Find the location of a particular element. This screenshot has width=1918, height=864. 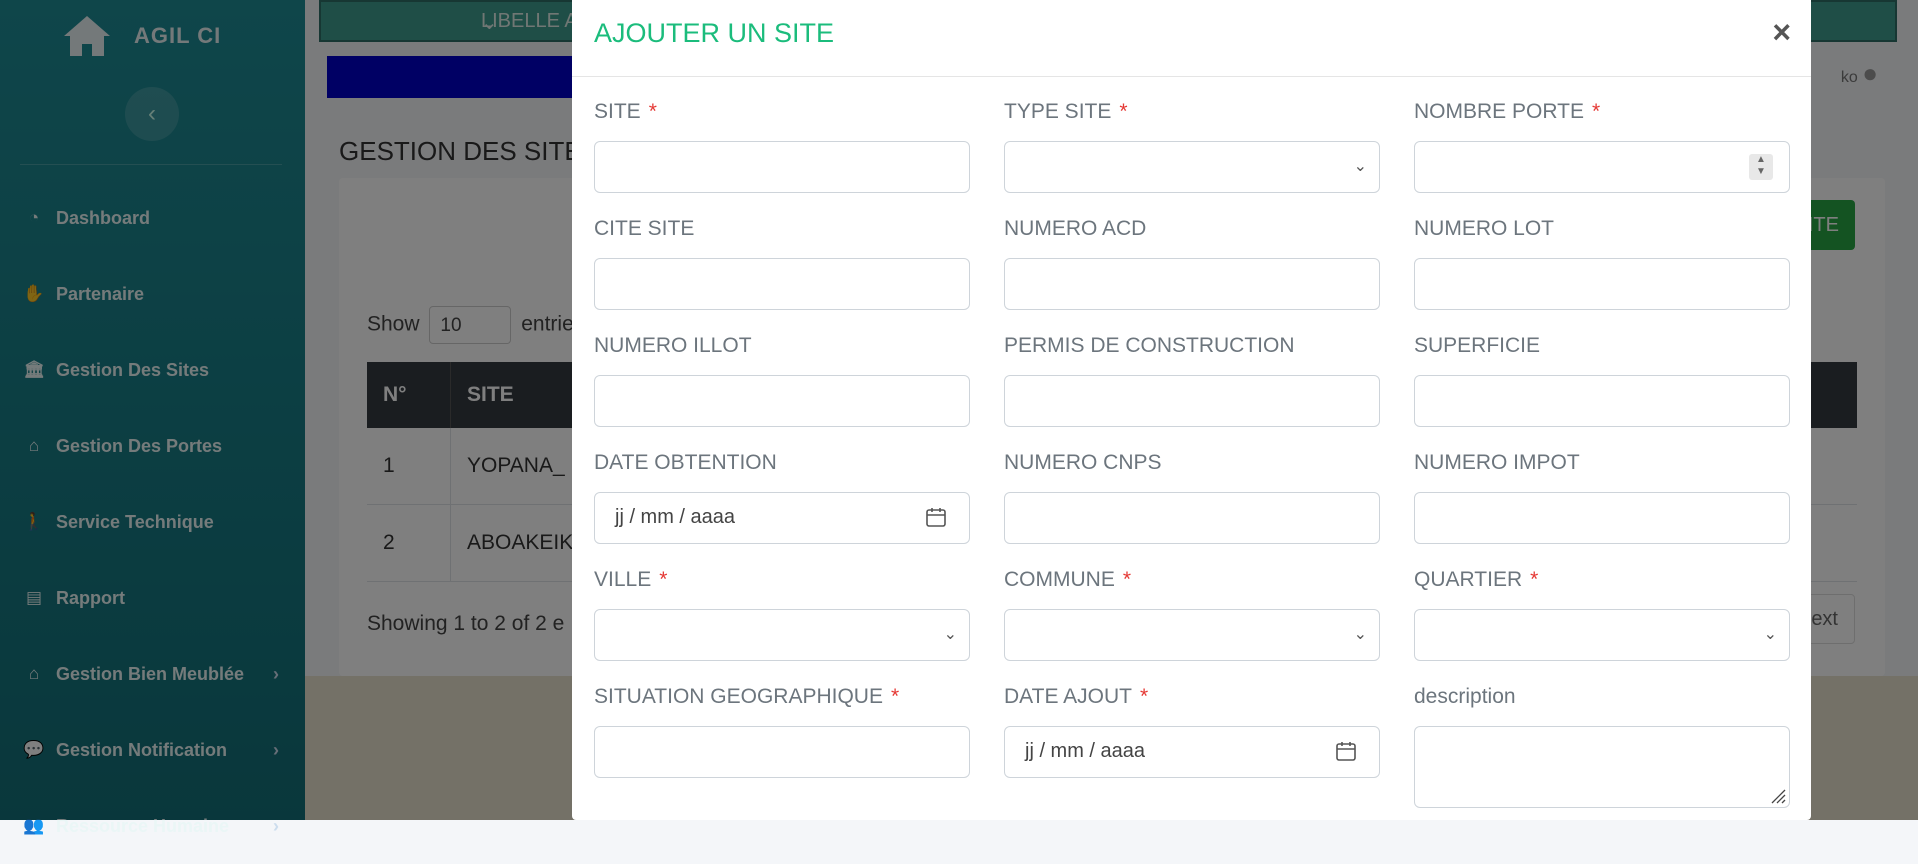

situation-geographique-input is located at coordinates (782, 752).